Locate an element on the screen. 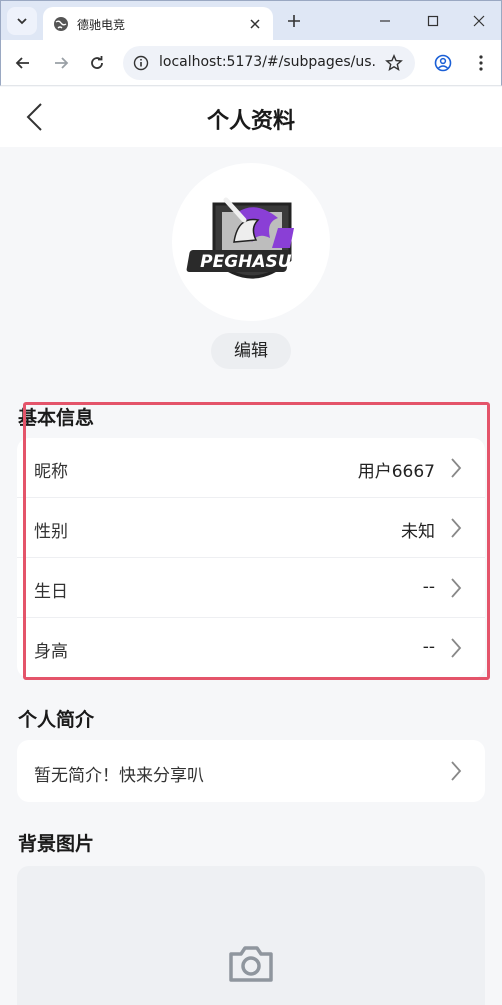  browser-menu-button is located at coordinates (481, 63).